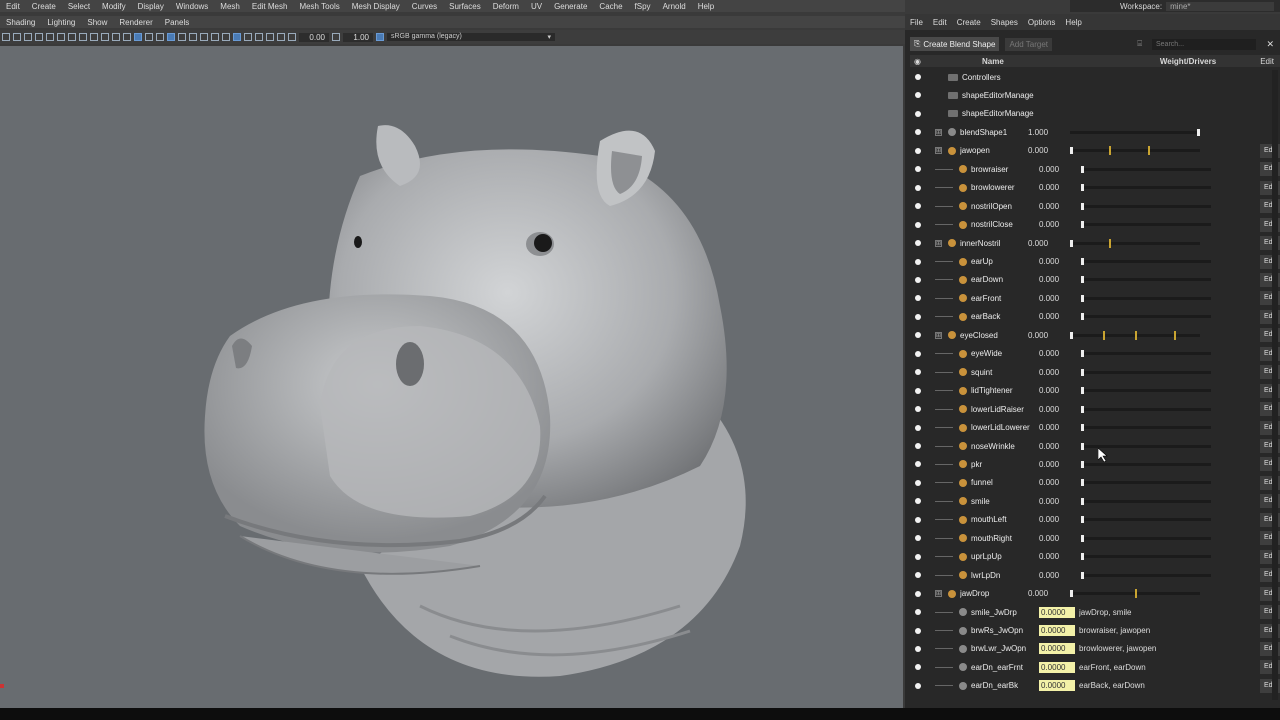 The image size is (1280, 720). What do you see at coordinates (151, 6) in the screenshot?
I see `menu-item-display: Display` at bounding box center [151, 6].